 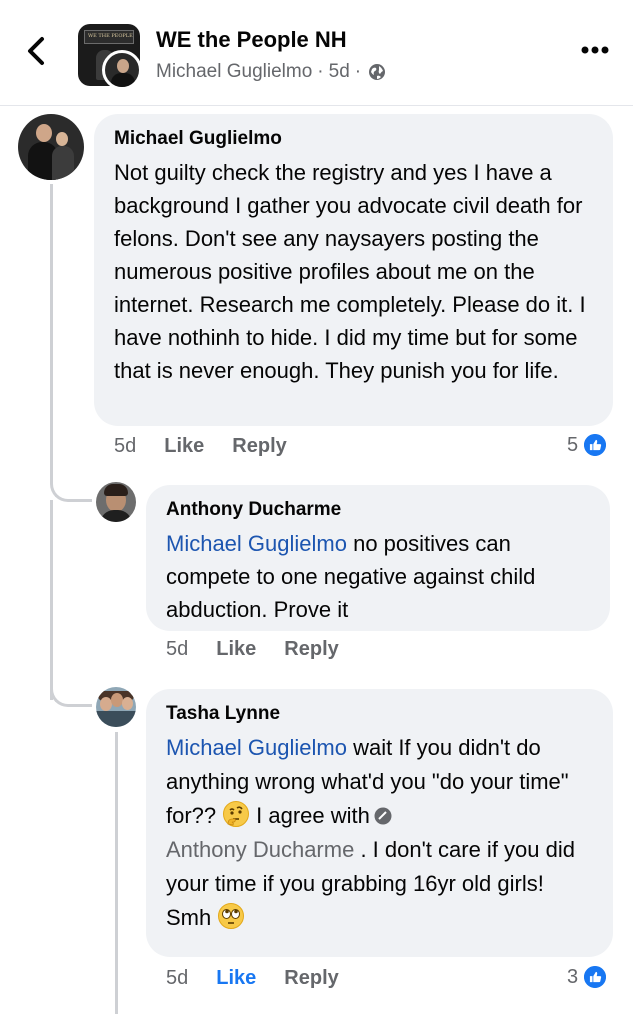 What do you see at coordinates (236, 814) in the screenshot?
I see `thinking-face-emoji` at bounding box center [236, 814].